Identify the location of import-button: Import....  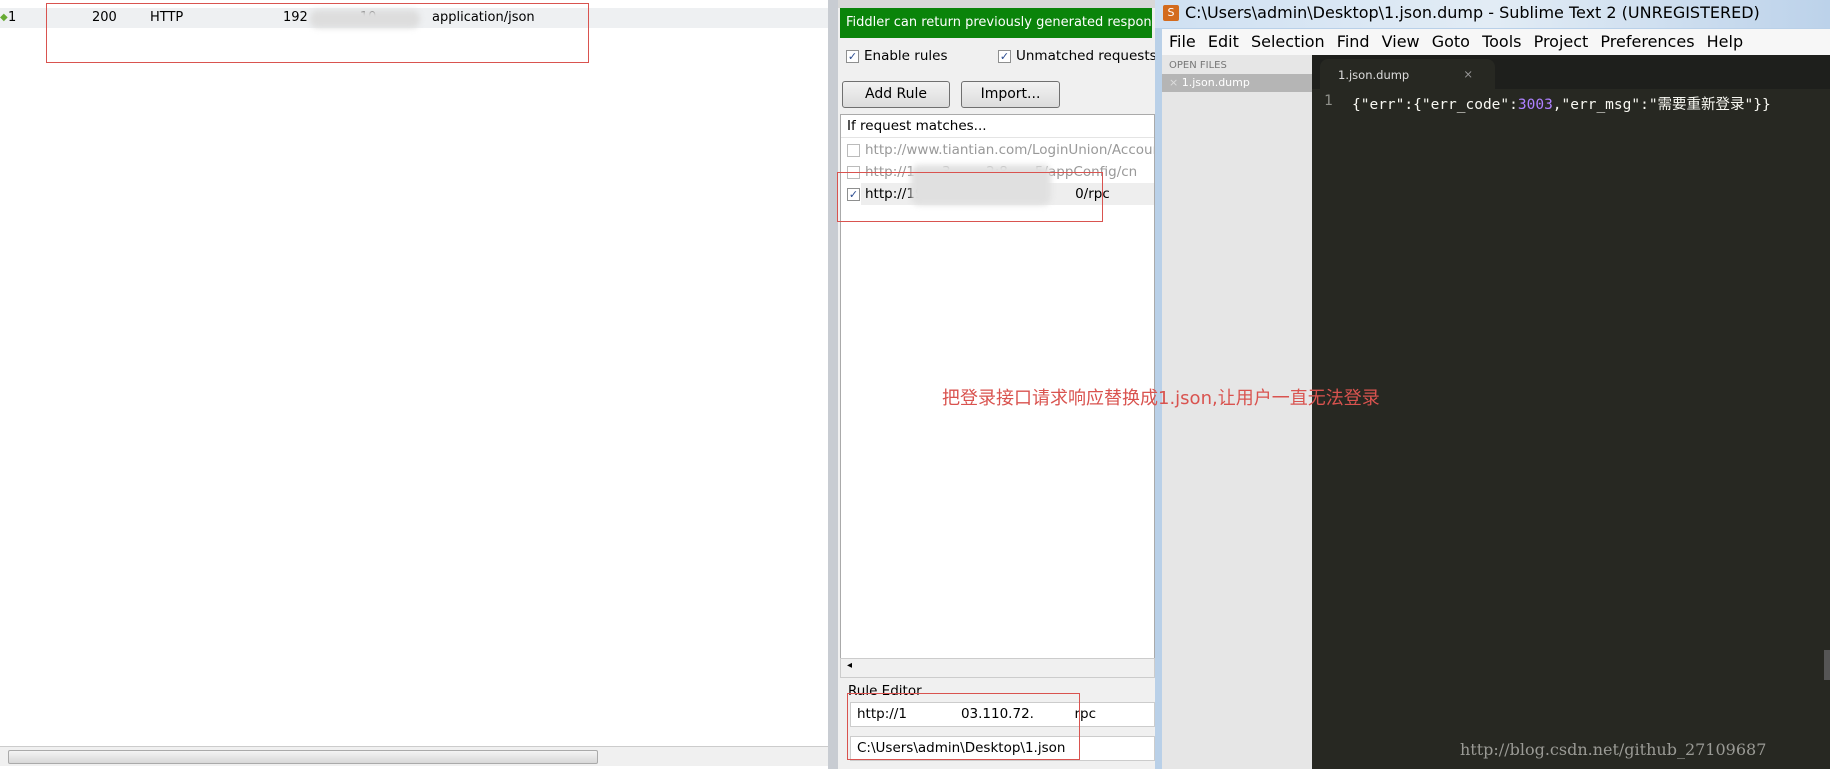
(1010, 94).